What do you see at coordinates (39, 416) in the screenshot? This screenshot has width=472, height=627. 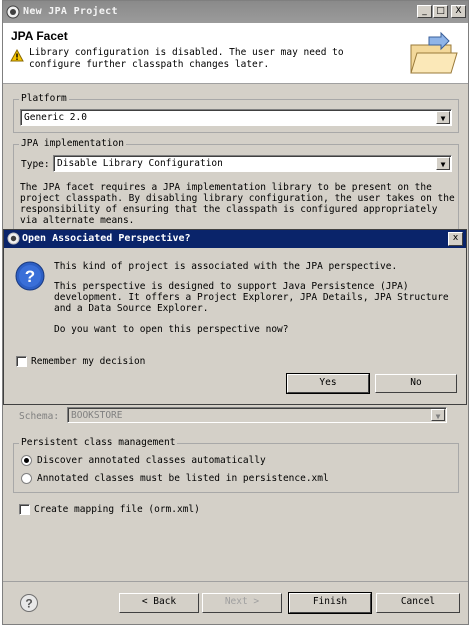 I see `schema-label: Schema:` at bounding box center [39, 416].